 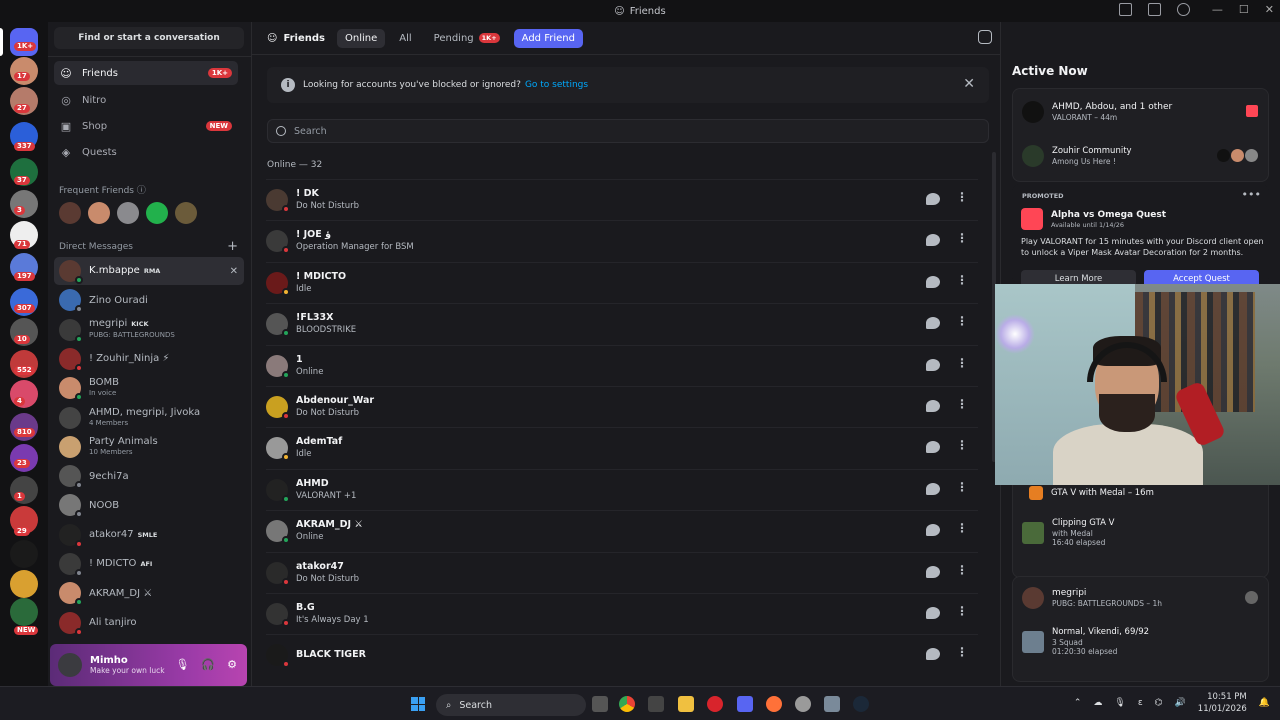 I want to click on dm-item: ! MDICTO AFI, so click(x=149, y=564).